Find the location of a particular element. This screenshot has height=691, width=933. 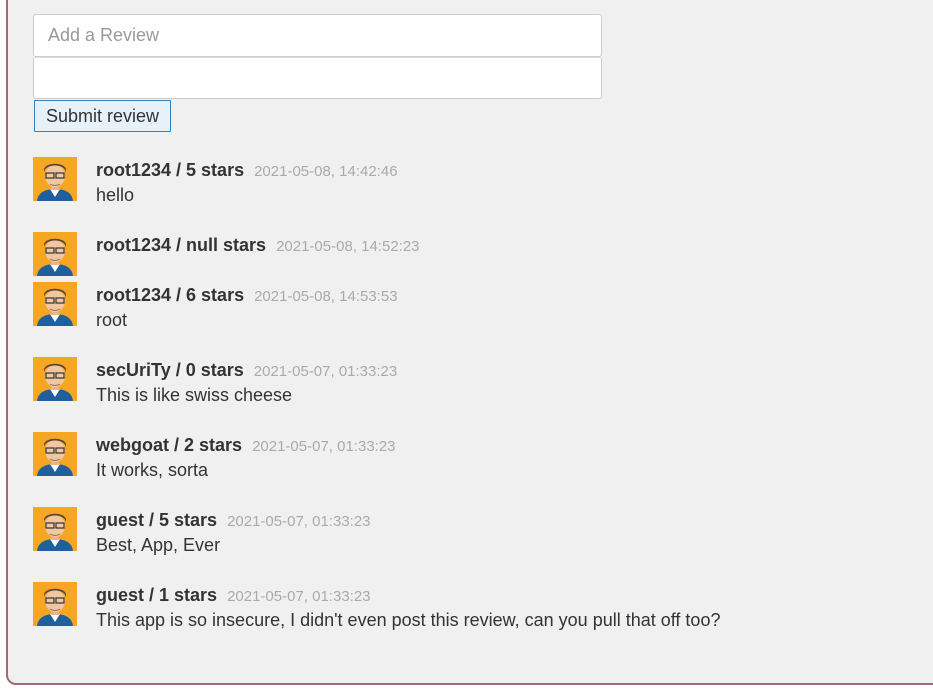

review-header: secUriTy / 0 stars 2021-05-07, 01:33:23 is located at coordinates (246, 370).